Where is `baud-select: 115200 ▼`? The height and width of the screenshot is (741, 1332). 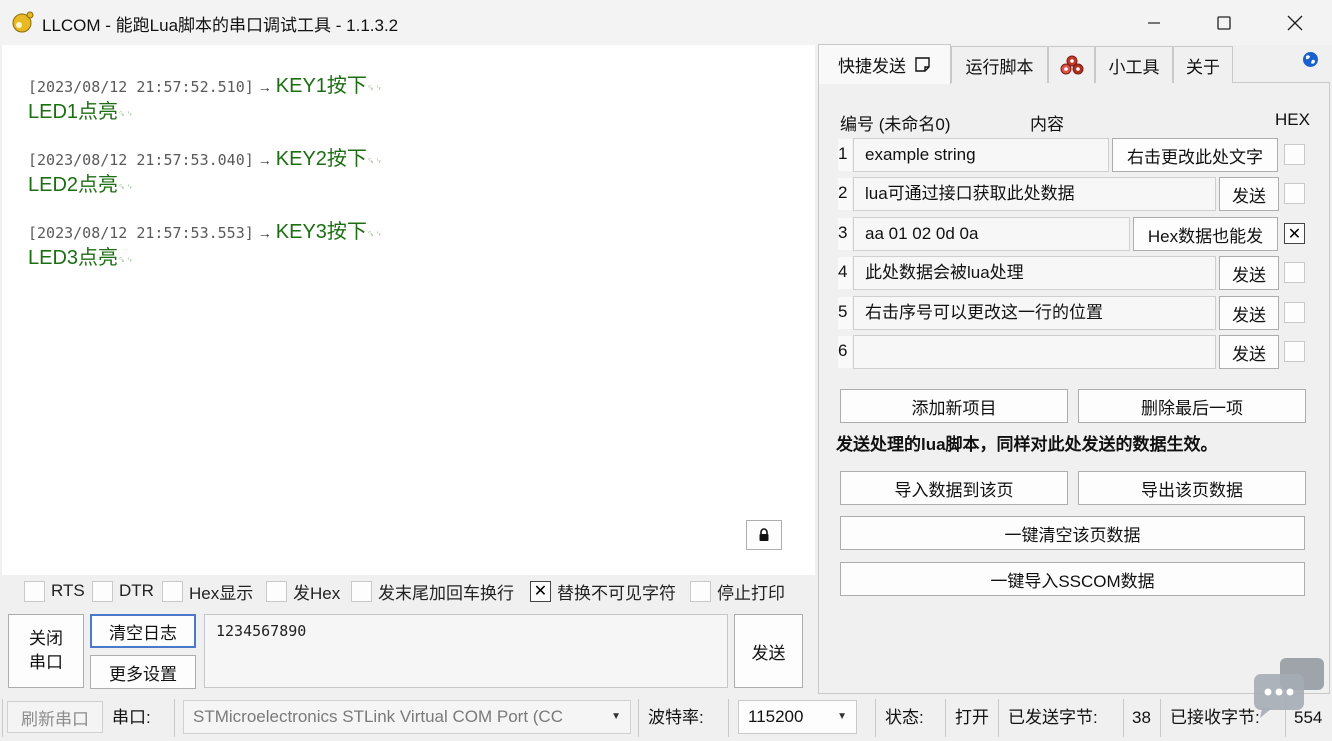
baud-select: 115200 ▼ is located at coordinates (797, 717).